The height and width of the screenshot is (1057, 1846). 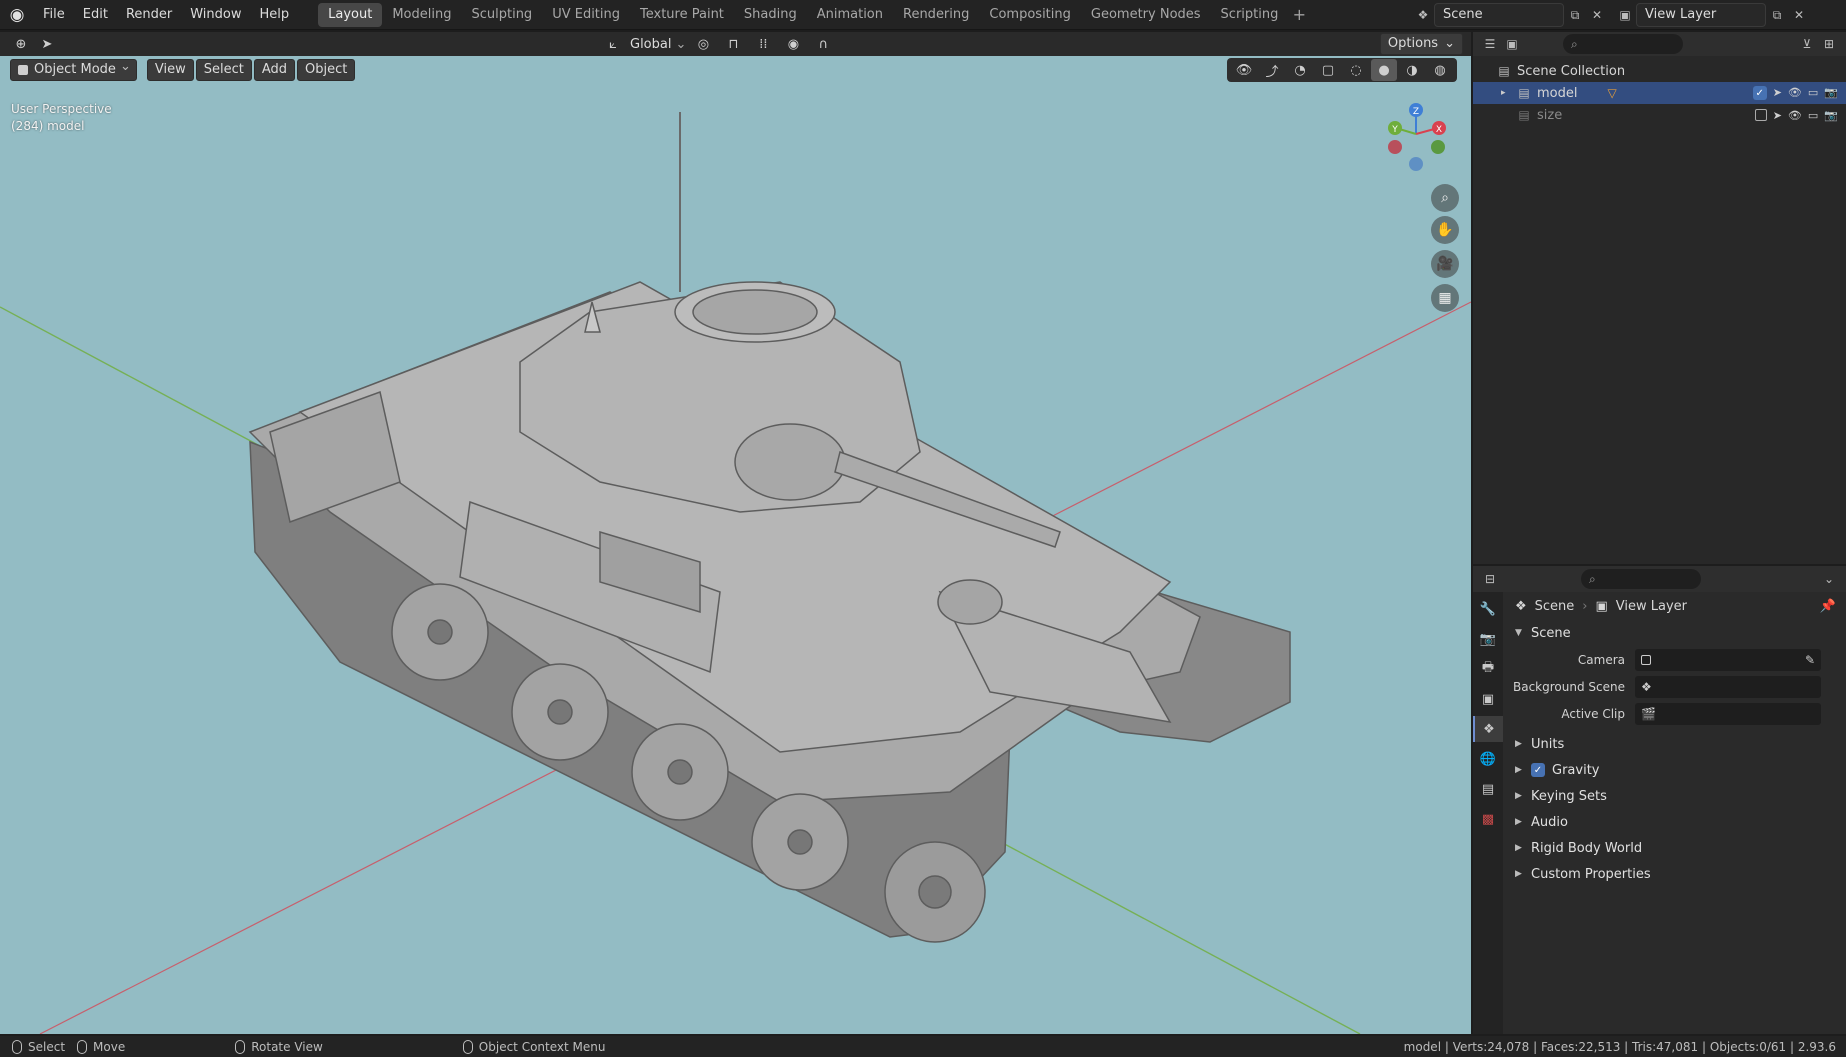 I want to click on units-panel-header: ▶ Units, so click(x=1675, y=744).